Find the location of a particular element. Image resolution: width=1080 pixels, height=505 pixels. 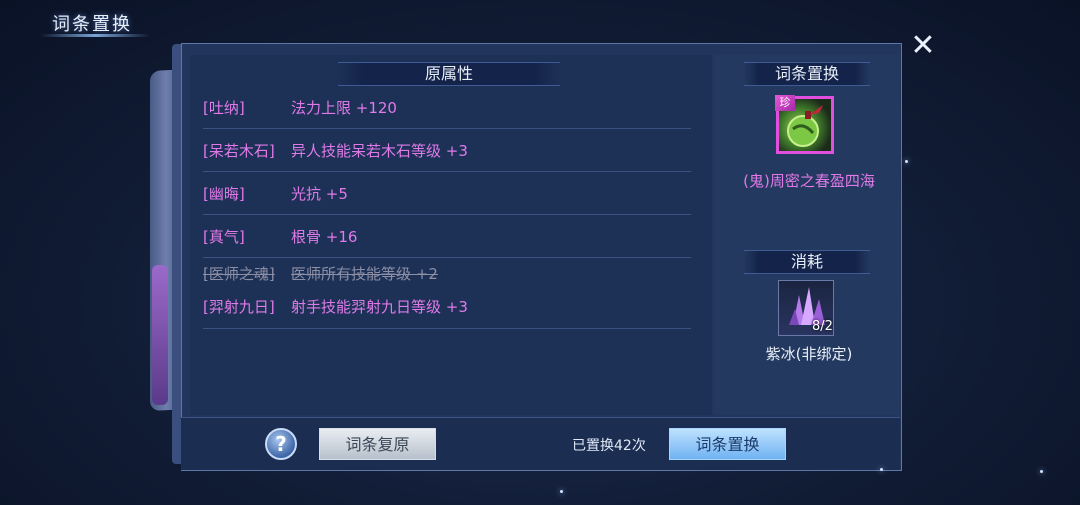

attribute-key: [吐纳] is located at coordinates (224, 107).